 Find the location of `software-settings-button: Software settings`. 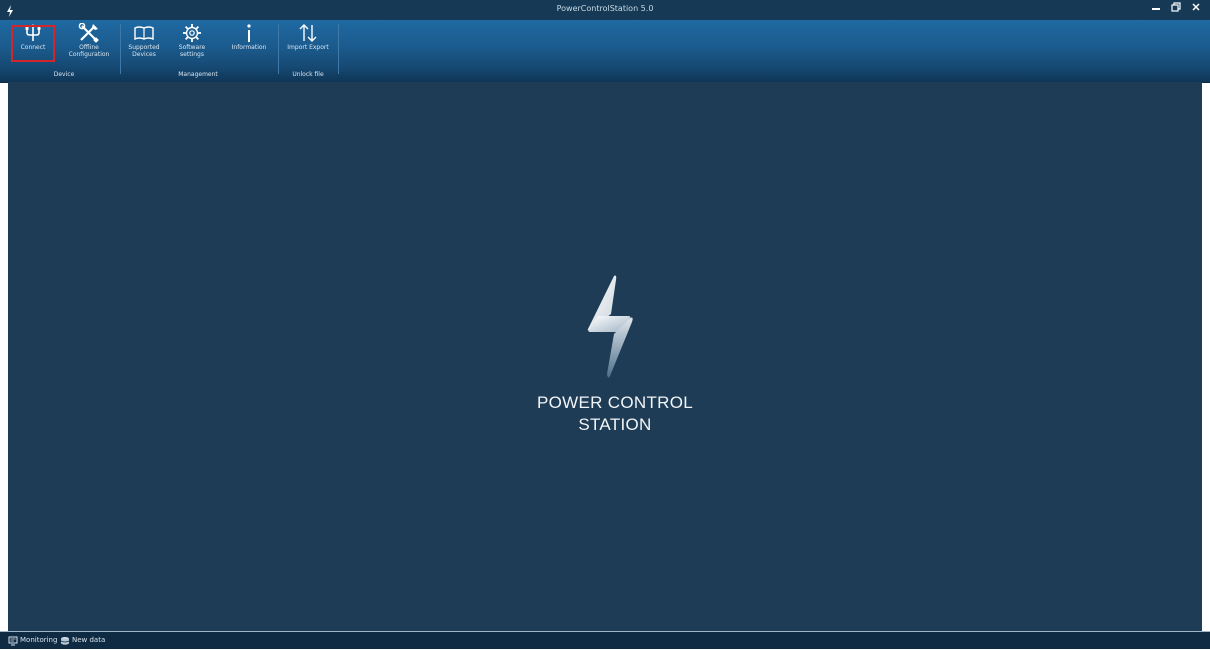

software-settings-button: Software settings is located at coordinates (192, 43).